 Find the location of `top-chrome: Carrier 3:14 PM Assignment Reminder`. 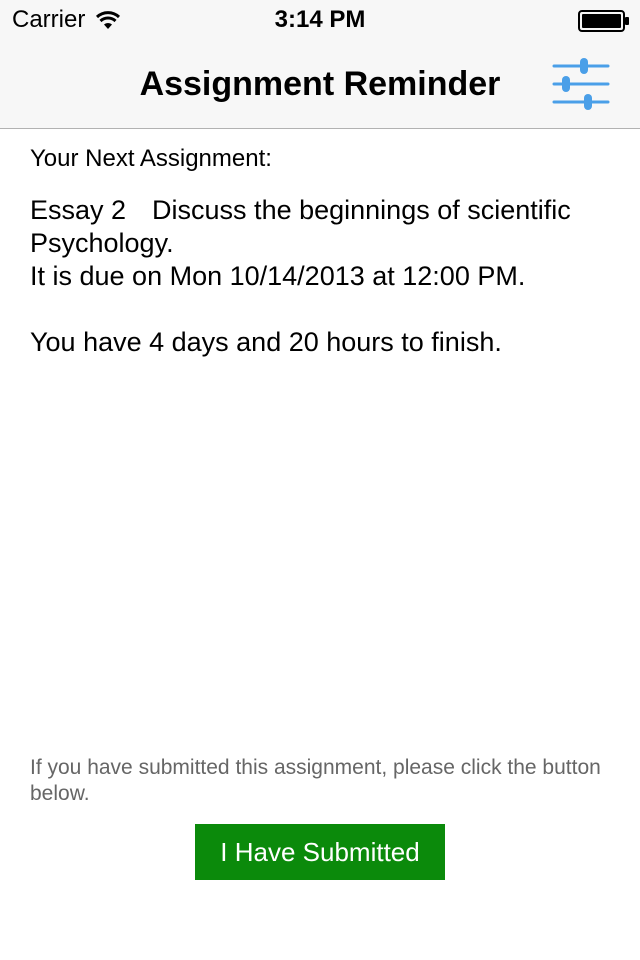

top-chrome: Carrier 3:14 PM Assignment Reminder is located at coordinates (320, 64).